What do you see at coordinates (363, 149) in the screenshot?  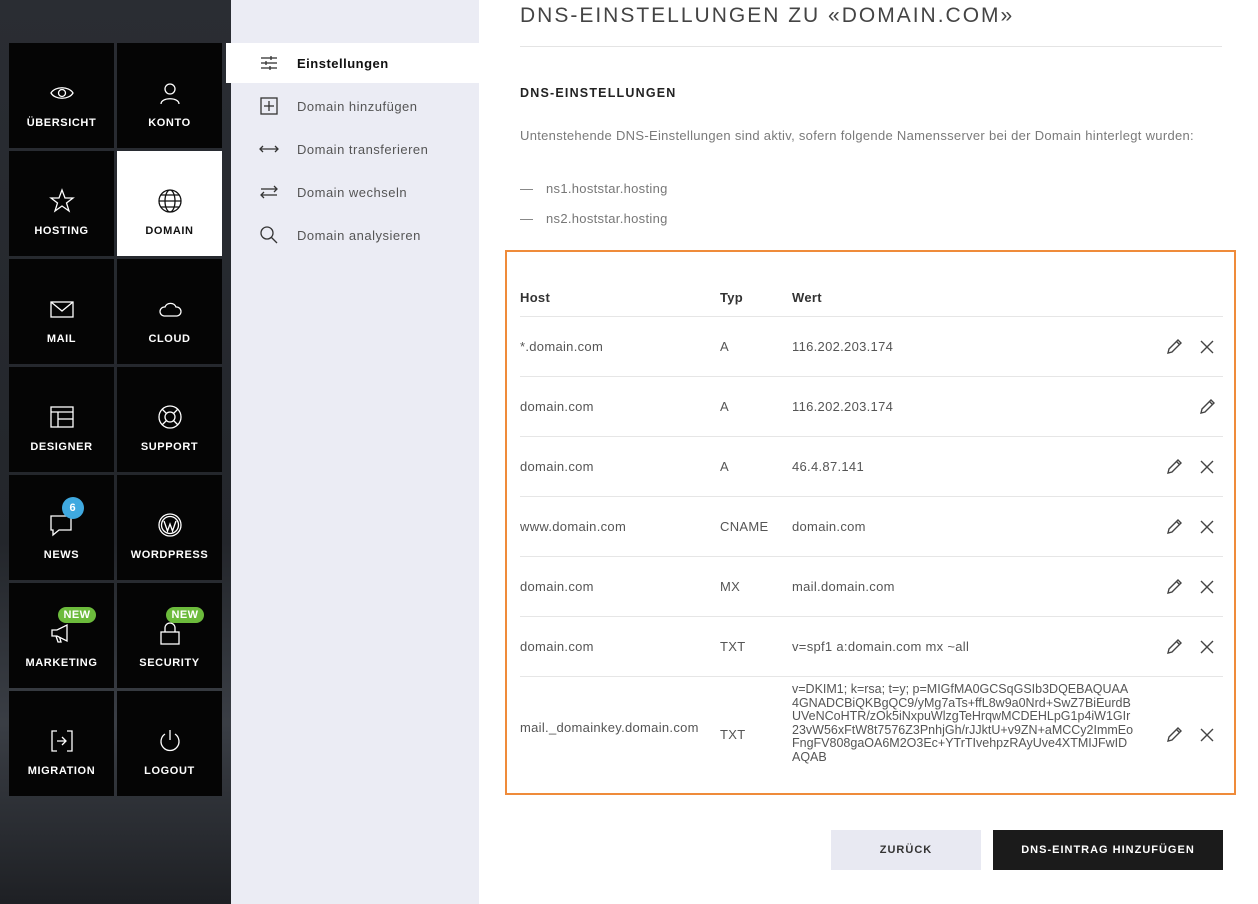 I see `submenu-item-label: Domain transferieren` at bounding box center [363, 149].